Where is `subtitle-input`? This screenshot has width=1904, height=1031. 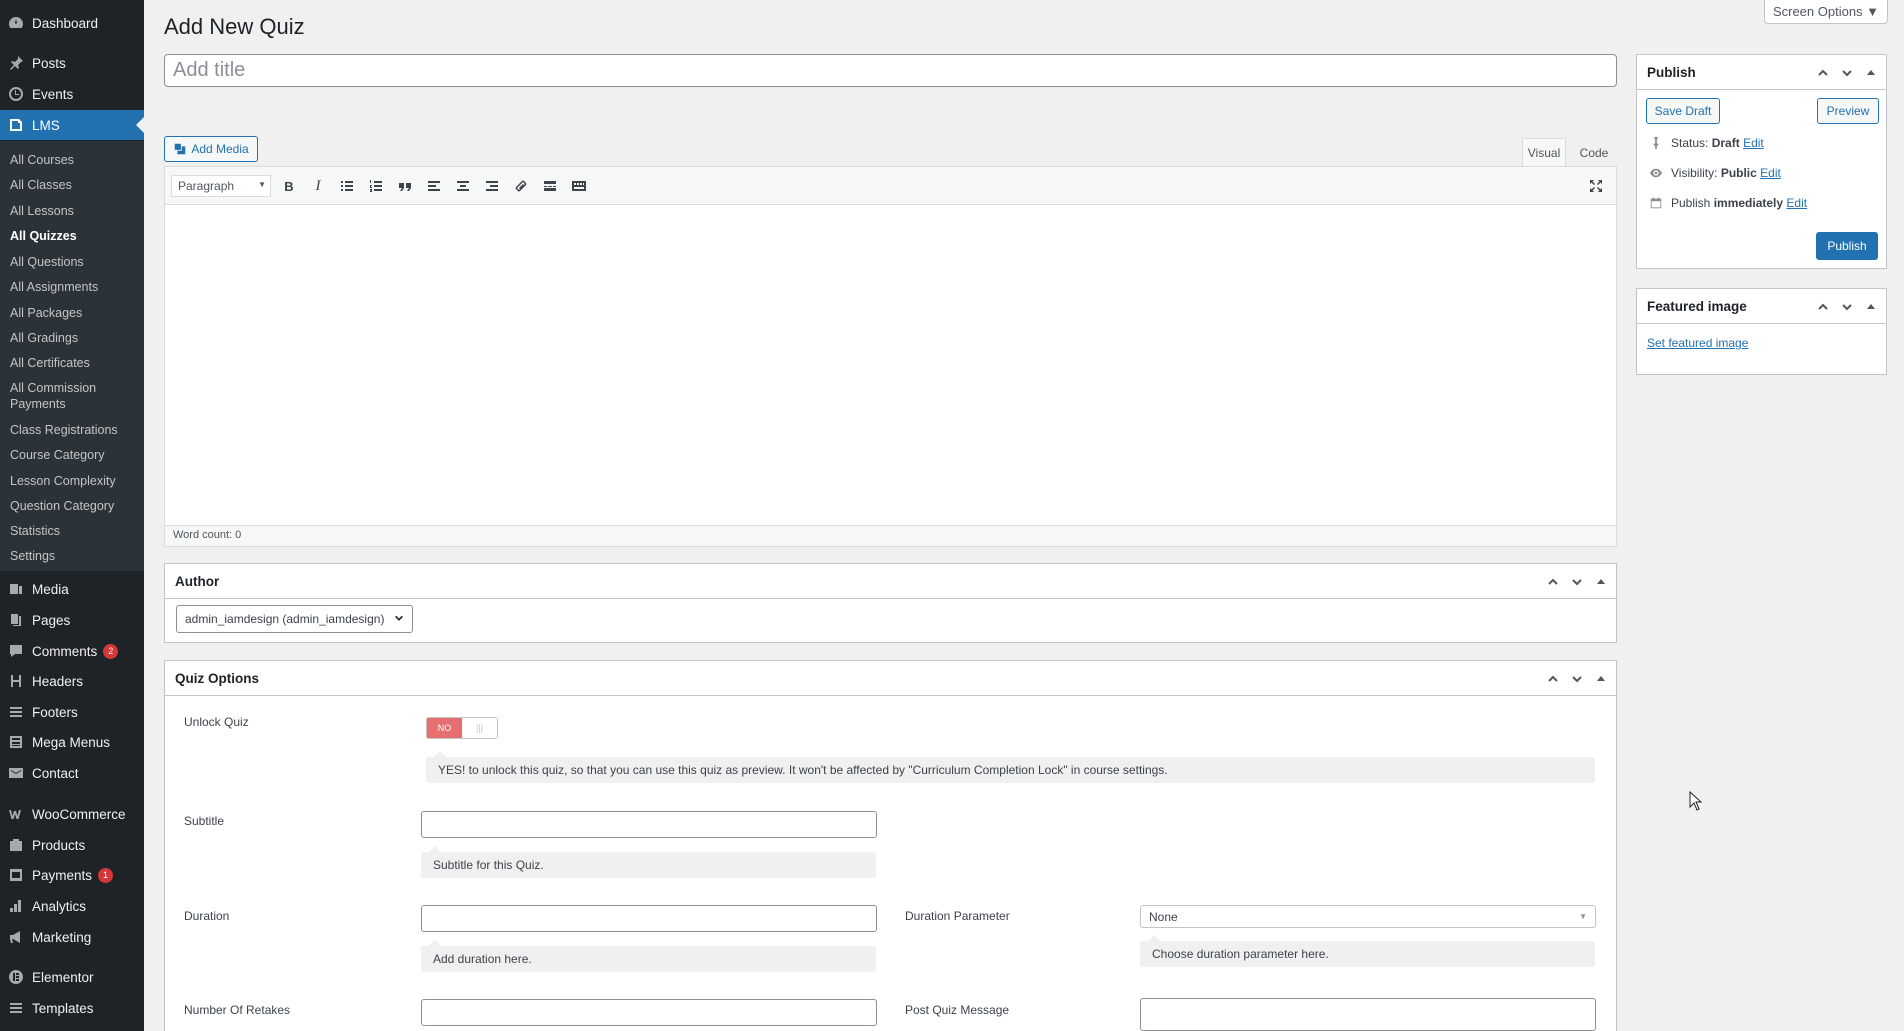 subtitle-input is located at coordinates (649, 824).